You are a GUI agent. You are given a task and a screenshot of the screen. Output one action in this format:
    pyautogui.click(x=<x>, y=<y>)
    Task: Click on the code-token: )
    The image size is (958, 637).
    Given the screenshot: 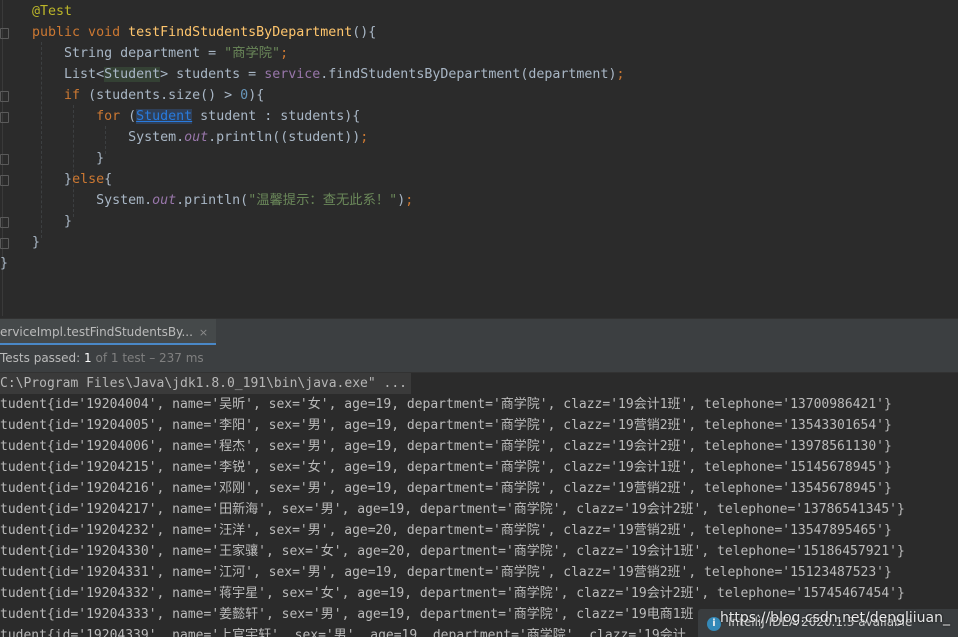 What is the action you would take?
    pyautogui.click(x=401, y=200)
    